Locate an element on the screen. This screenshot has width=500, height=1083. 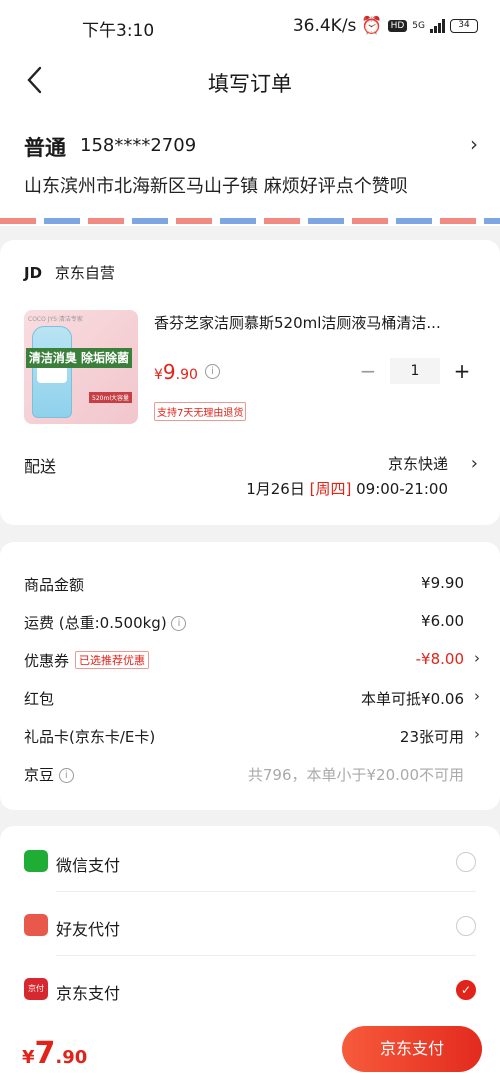
fee-row-coupon: 优惠券 已选推荐优惠 -¥8.00 › is located at coordinates (252, 661).